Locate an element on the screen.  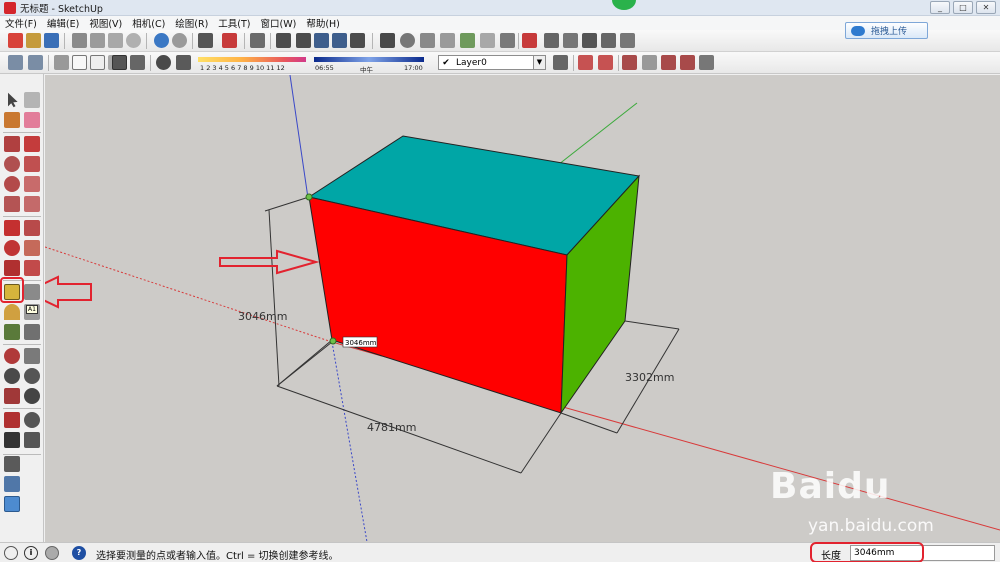
camera-icon is located at coordinates (387, 40).